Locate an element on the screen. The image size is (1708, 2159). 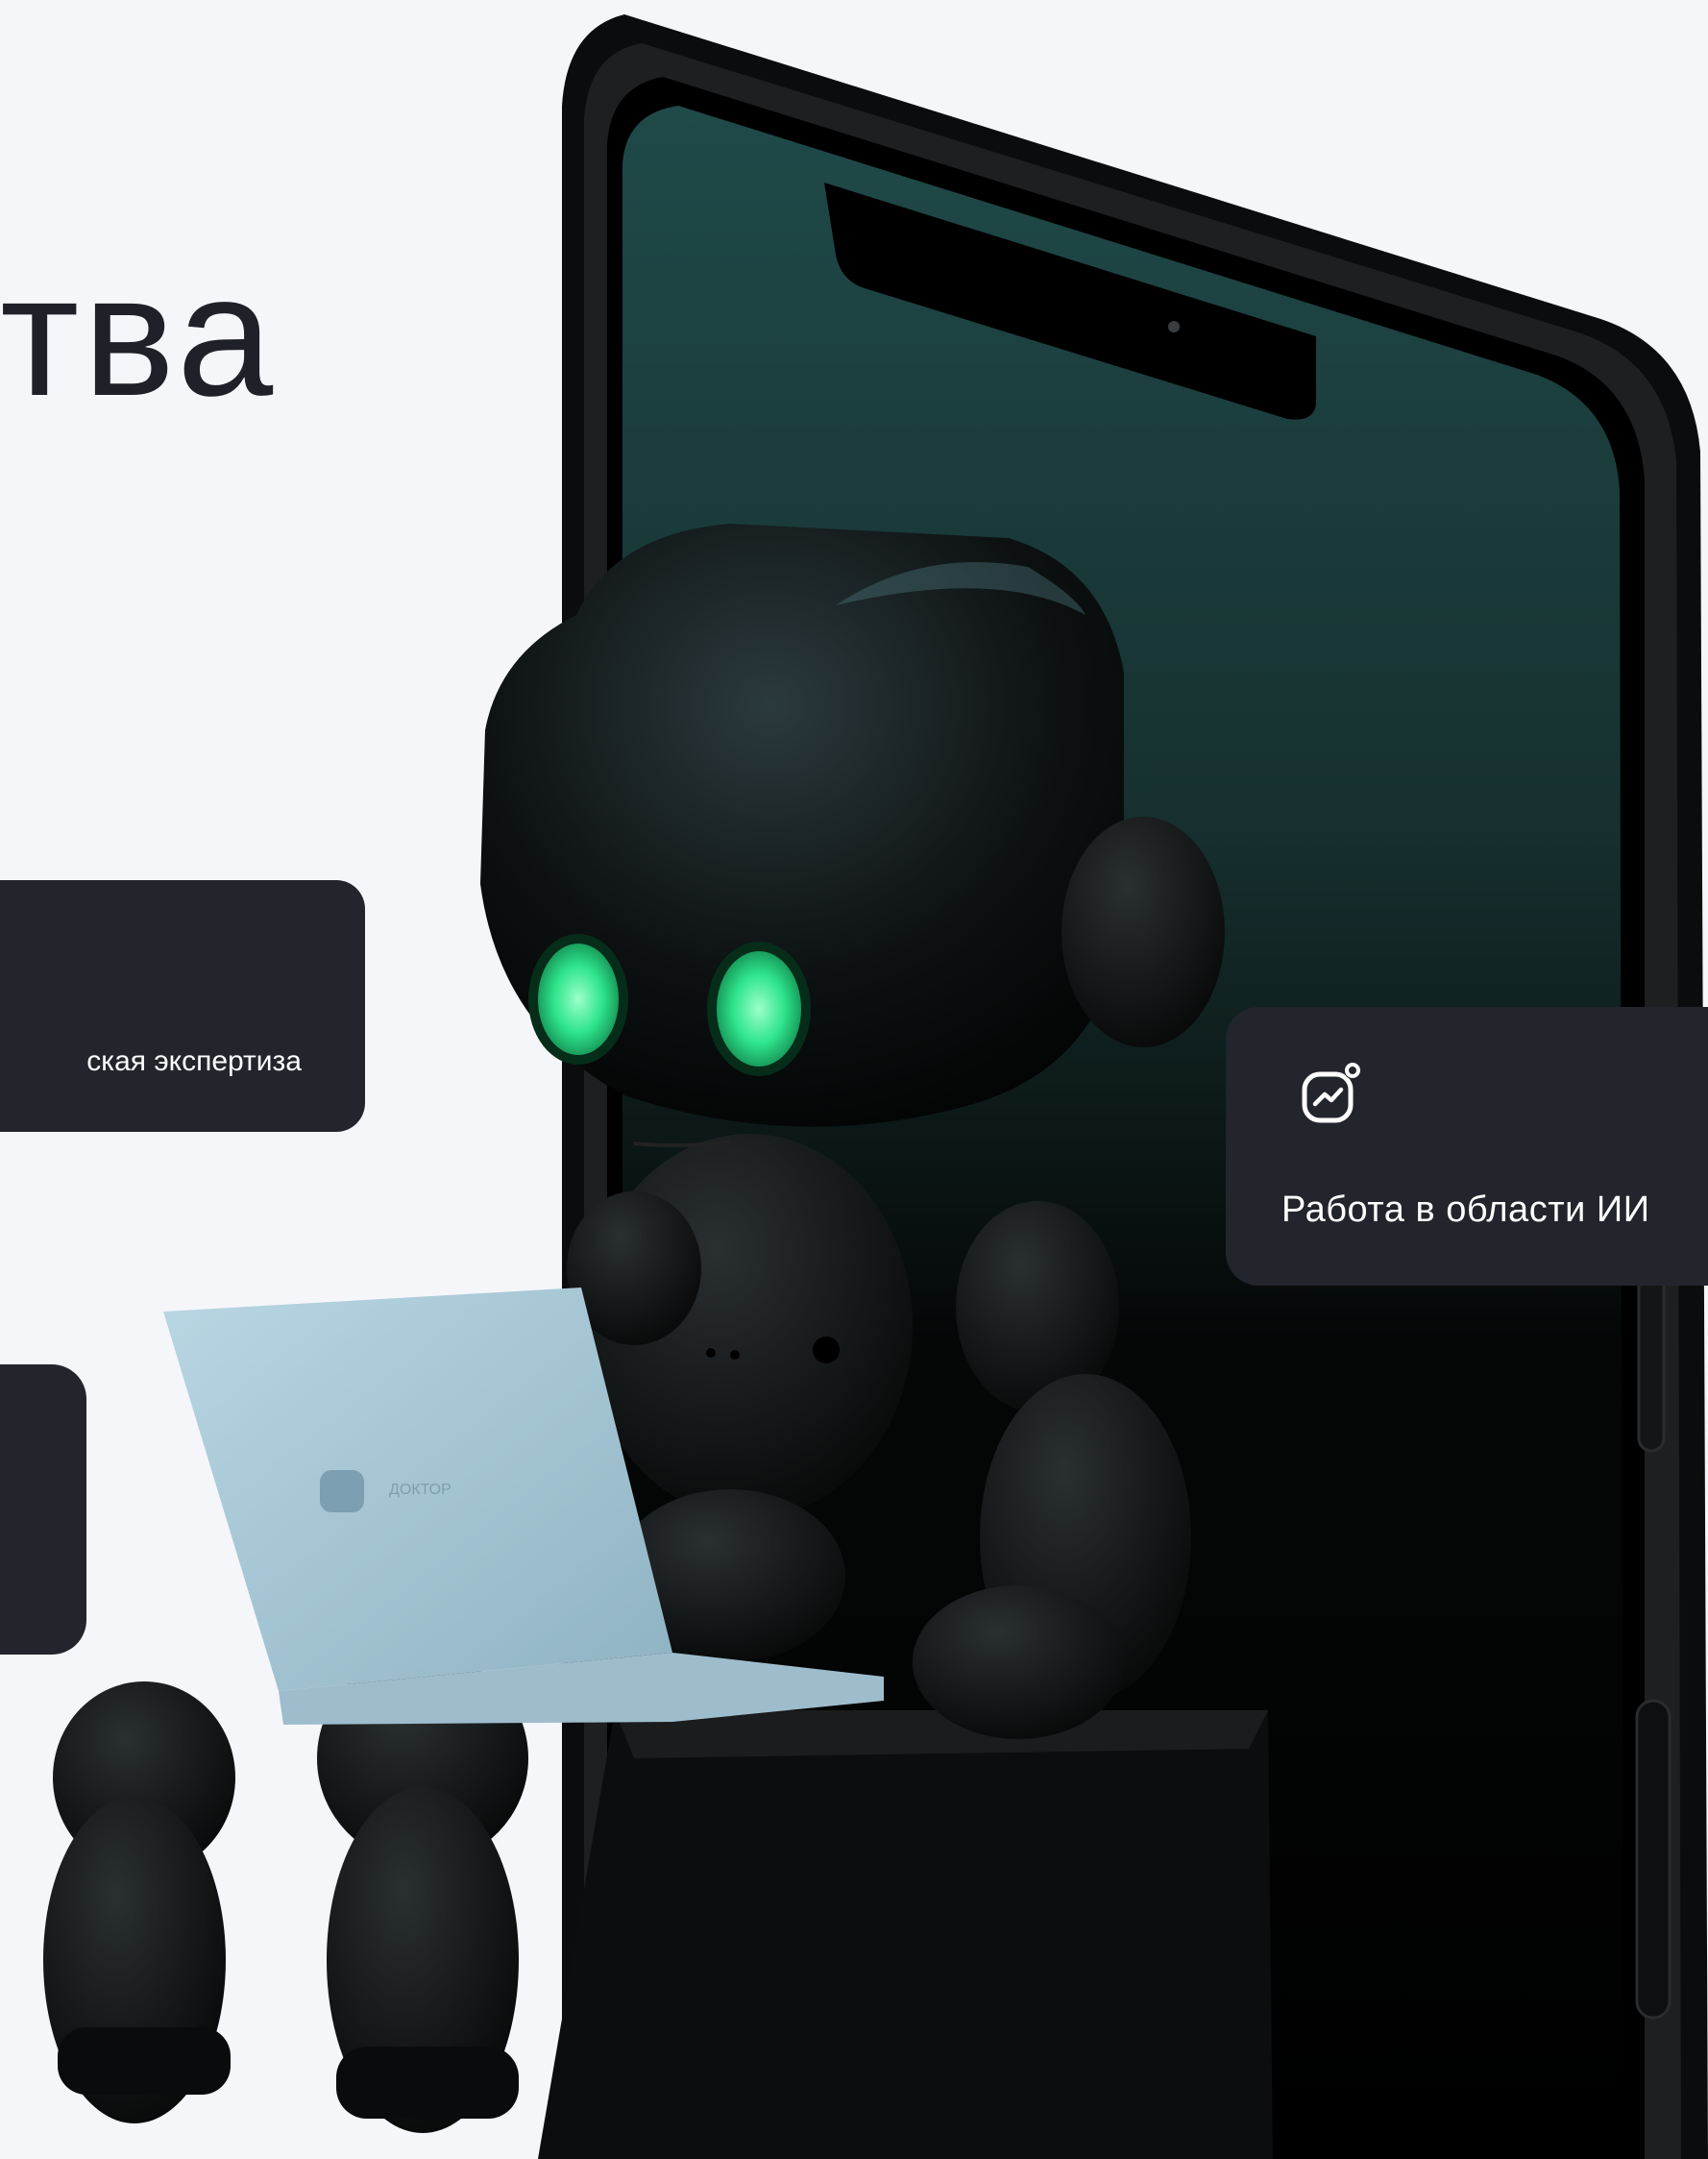
feature-card-label: ская экспертиза is located at coordinates (194, 1061).